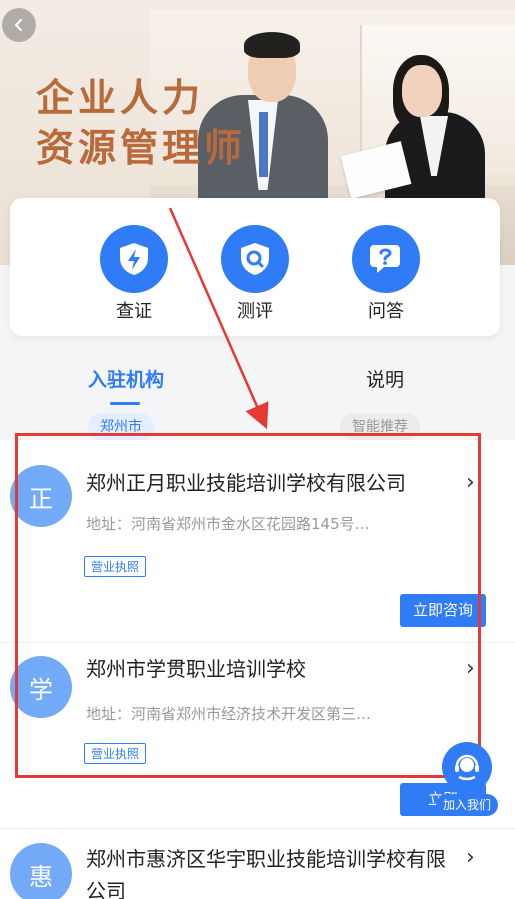  I want to click on action-qa: 问答, so click(386, 274).